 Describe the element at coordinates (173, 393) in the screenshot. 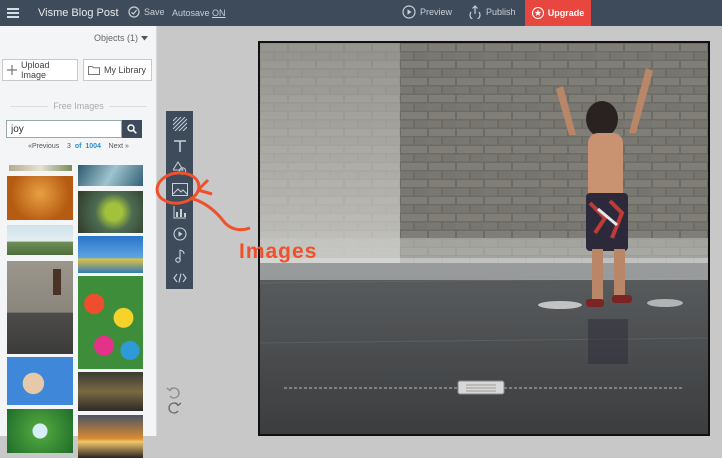

I see `undo-icon` at that location.